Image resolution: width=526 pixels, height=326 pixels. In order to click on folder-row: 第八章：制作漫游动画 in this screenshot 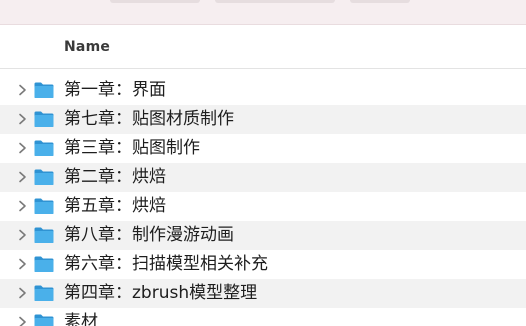, I will do `click(263, 235)`.